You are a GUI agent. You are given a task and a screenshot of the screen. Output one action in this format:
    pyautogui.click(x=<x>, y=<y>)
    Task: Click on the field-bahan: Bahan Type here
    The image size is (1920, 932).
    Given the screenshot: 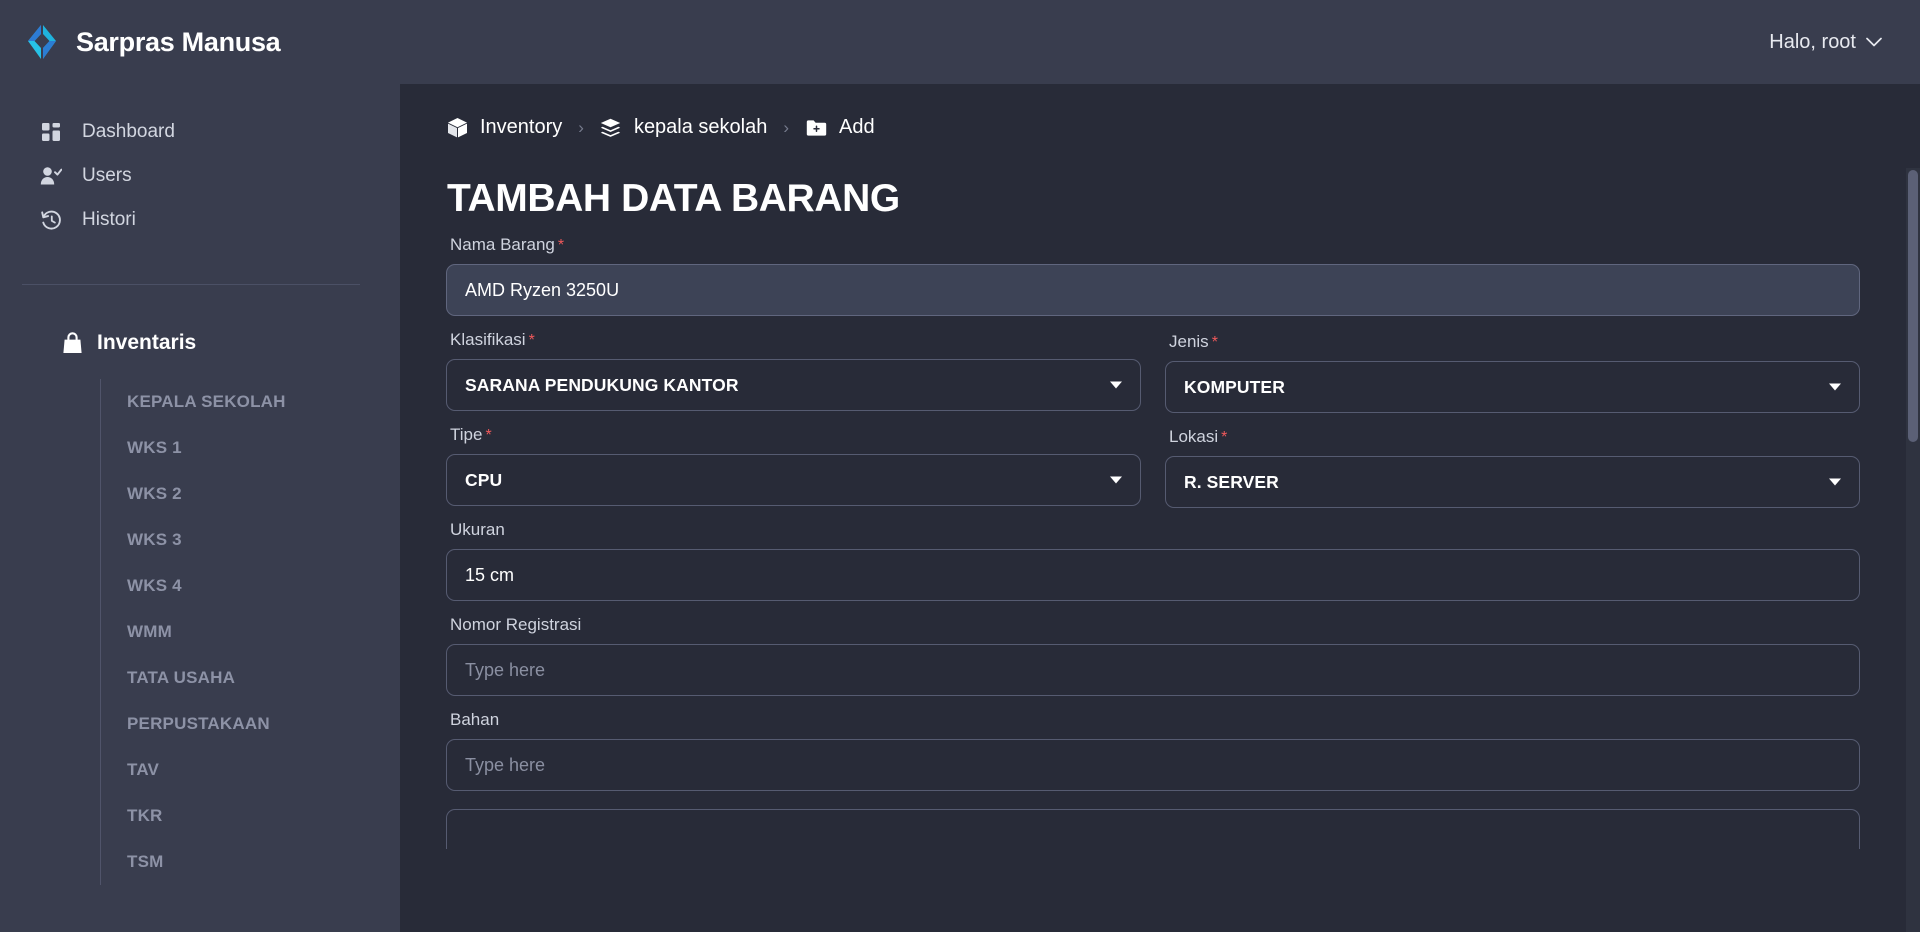 What is the action you would take?
    pyautogui.click(x=1153, y=750)
    